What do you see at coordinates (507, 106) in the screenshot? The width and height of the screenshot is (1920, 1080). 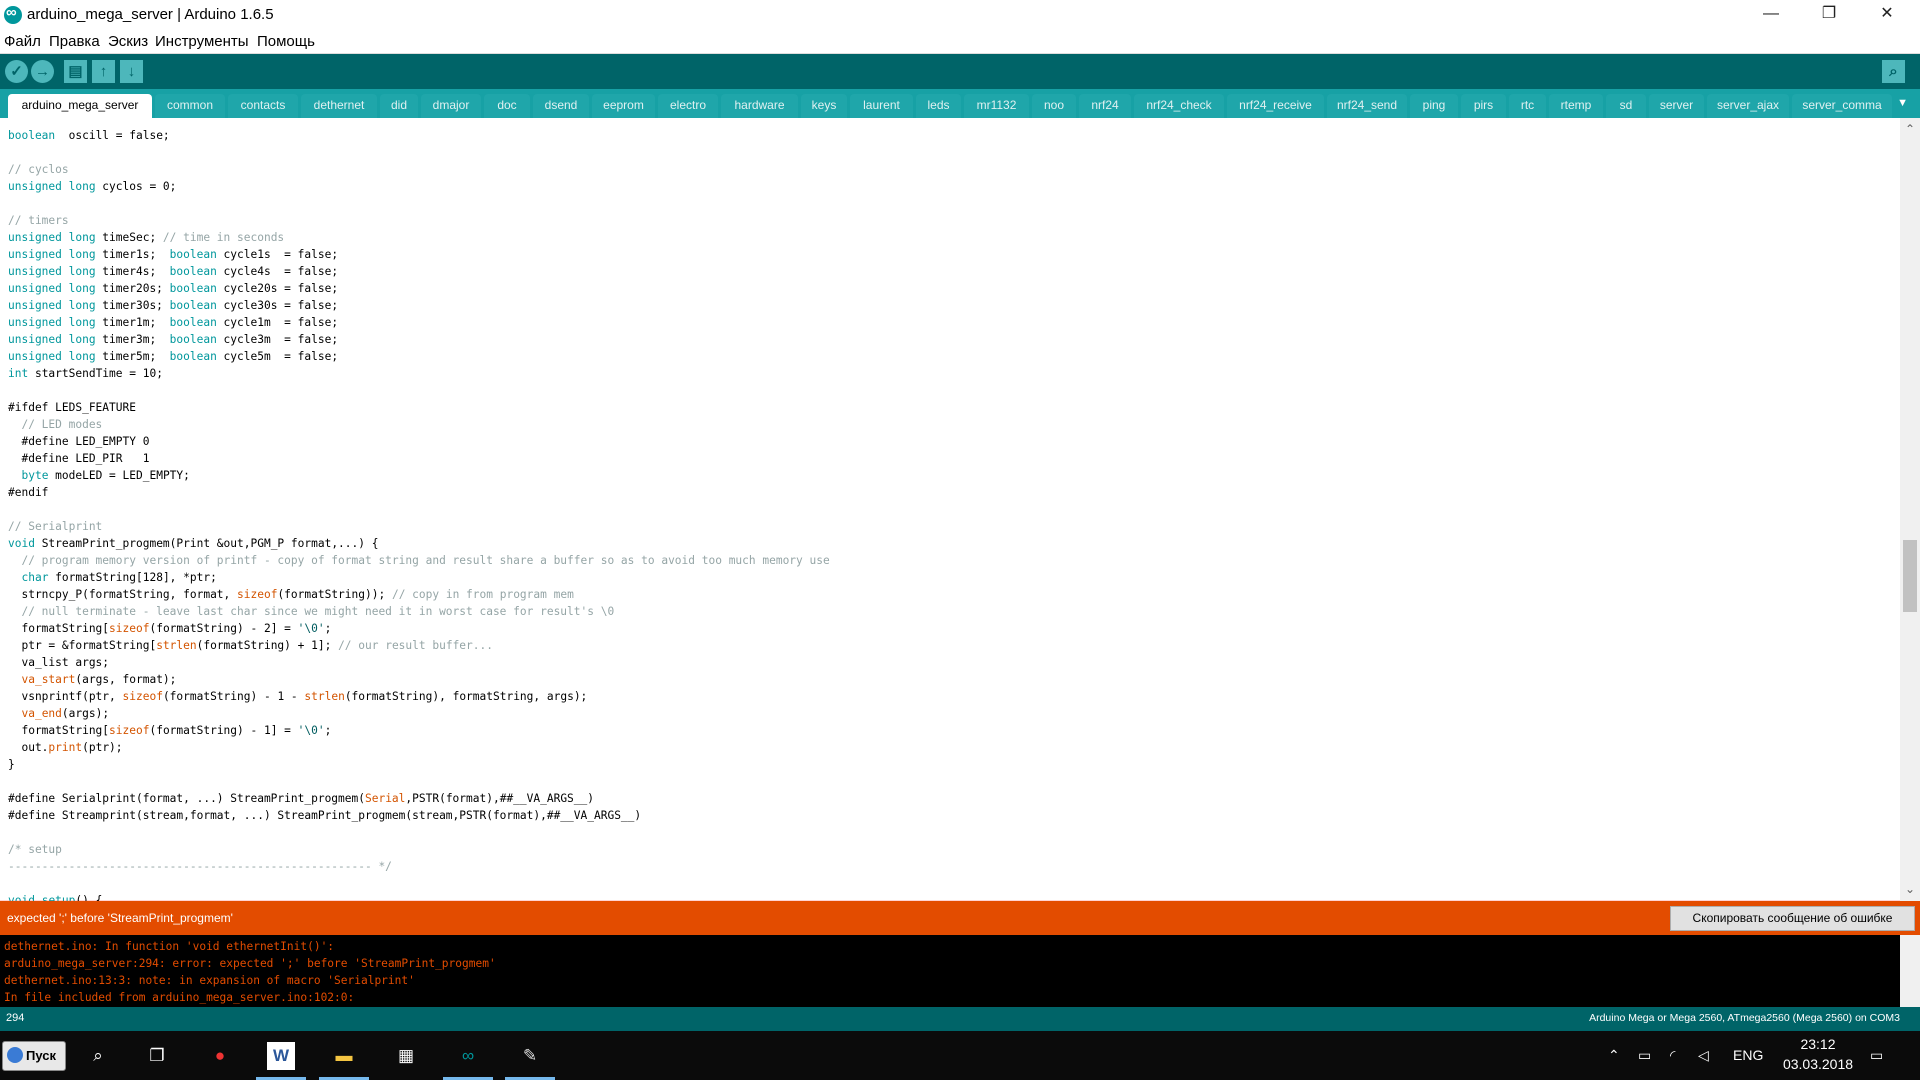 I see `tab-doc: doc` at bounding box center [507, 106].